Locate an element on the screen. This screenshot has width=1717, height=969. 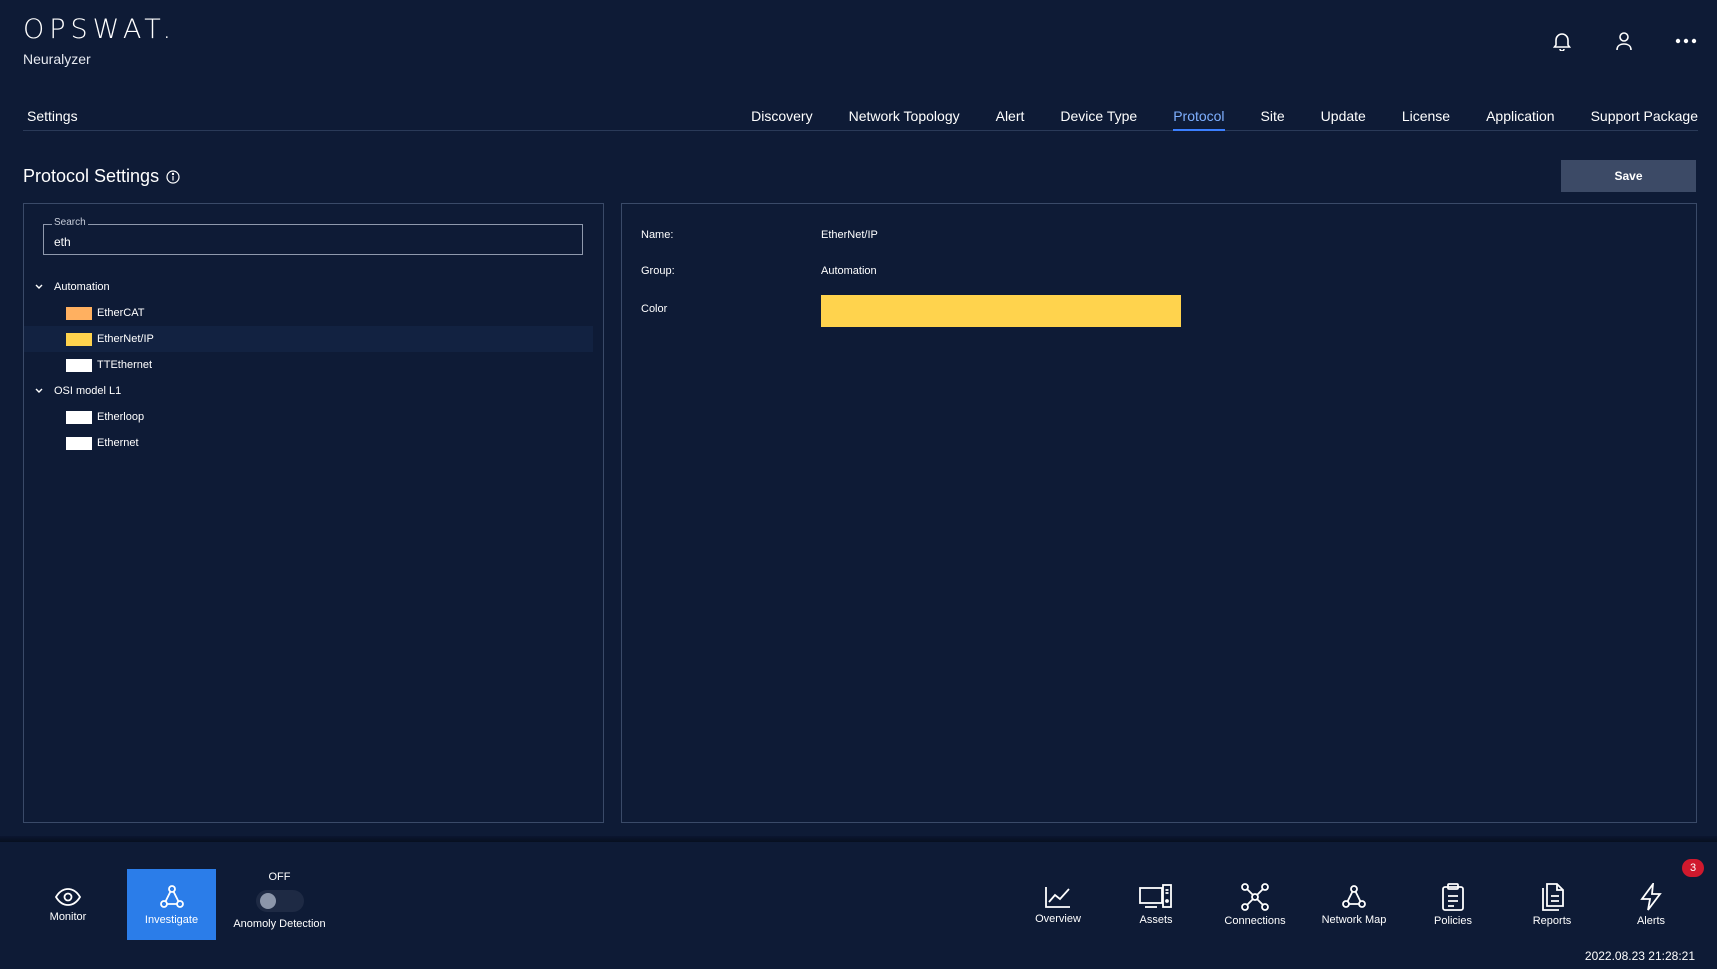
opswat-logo: OPSWAT. is located at coordinates (100, 29).